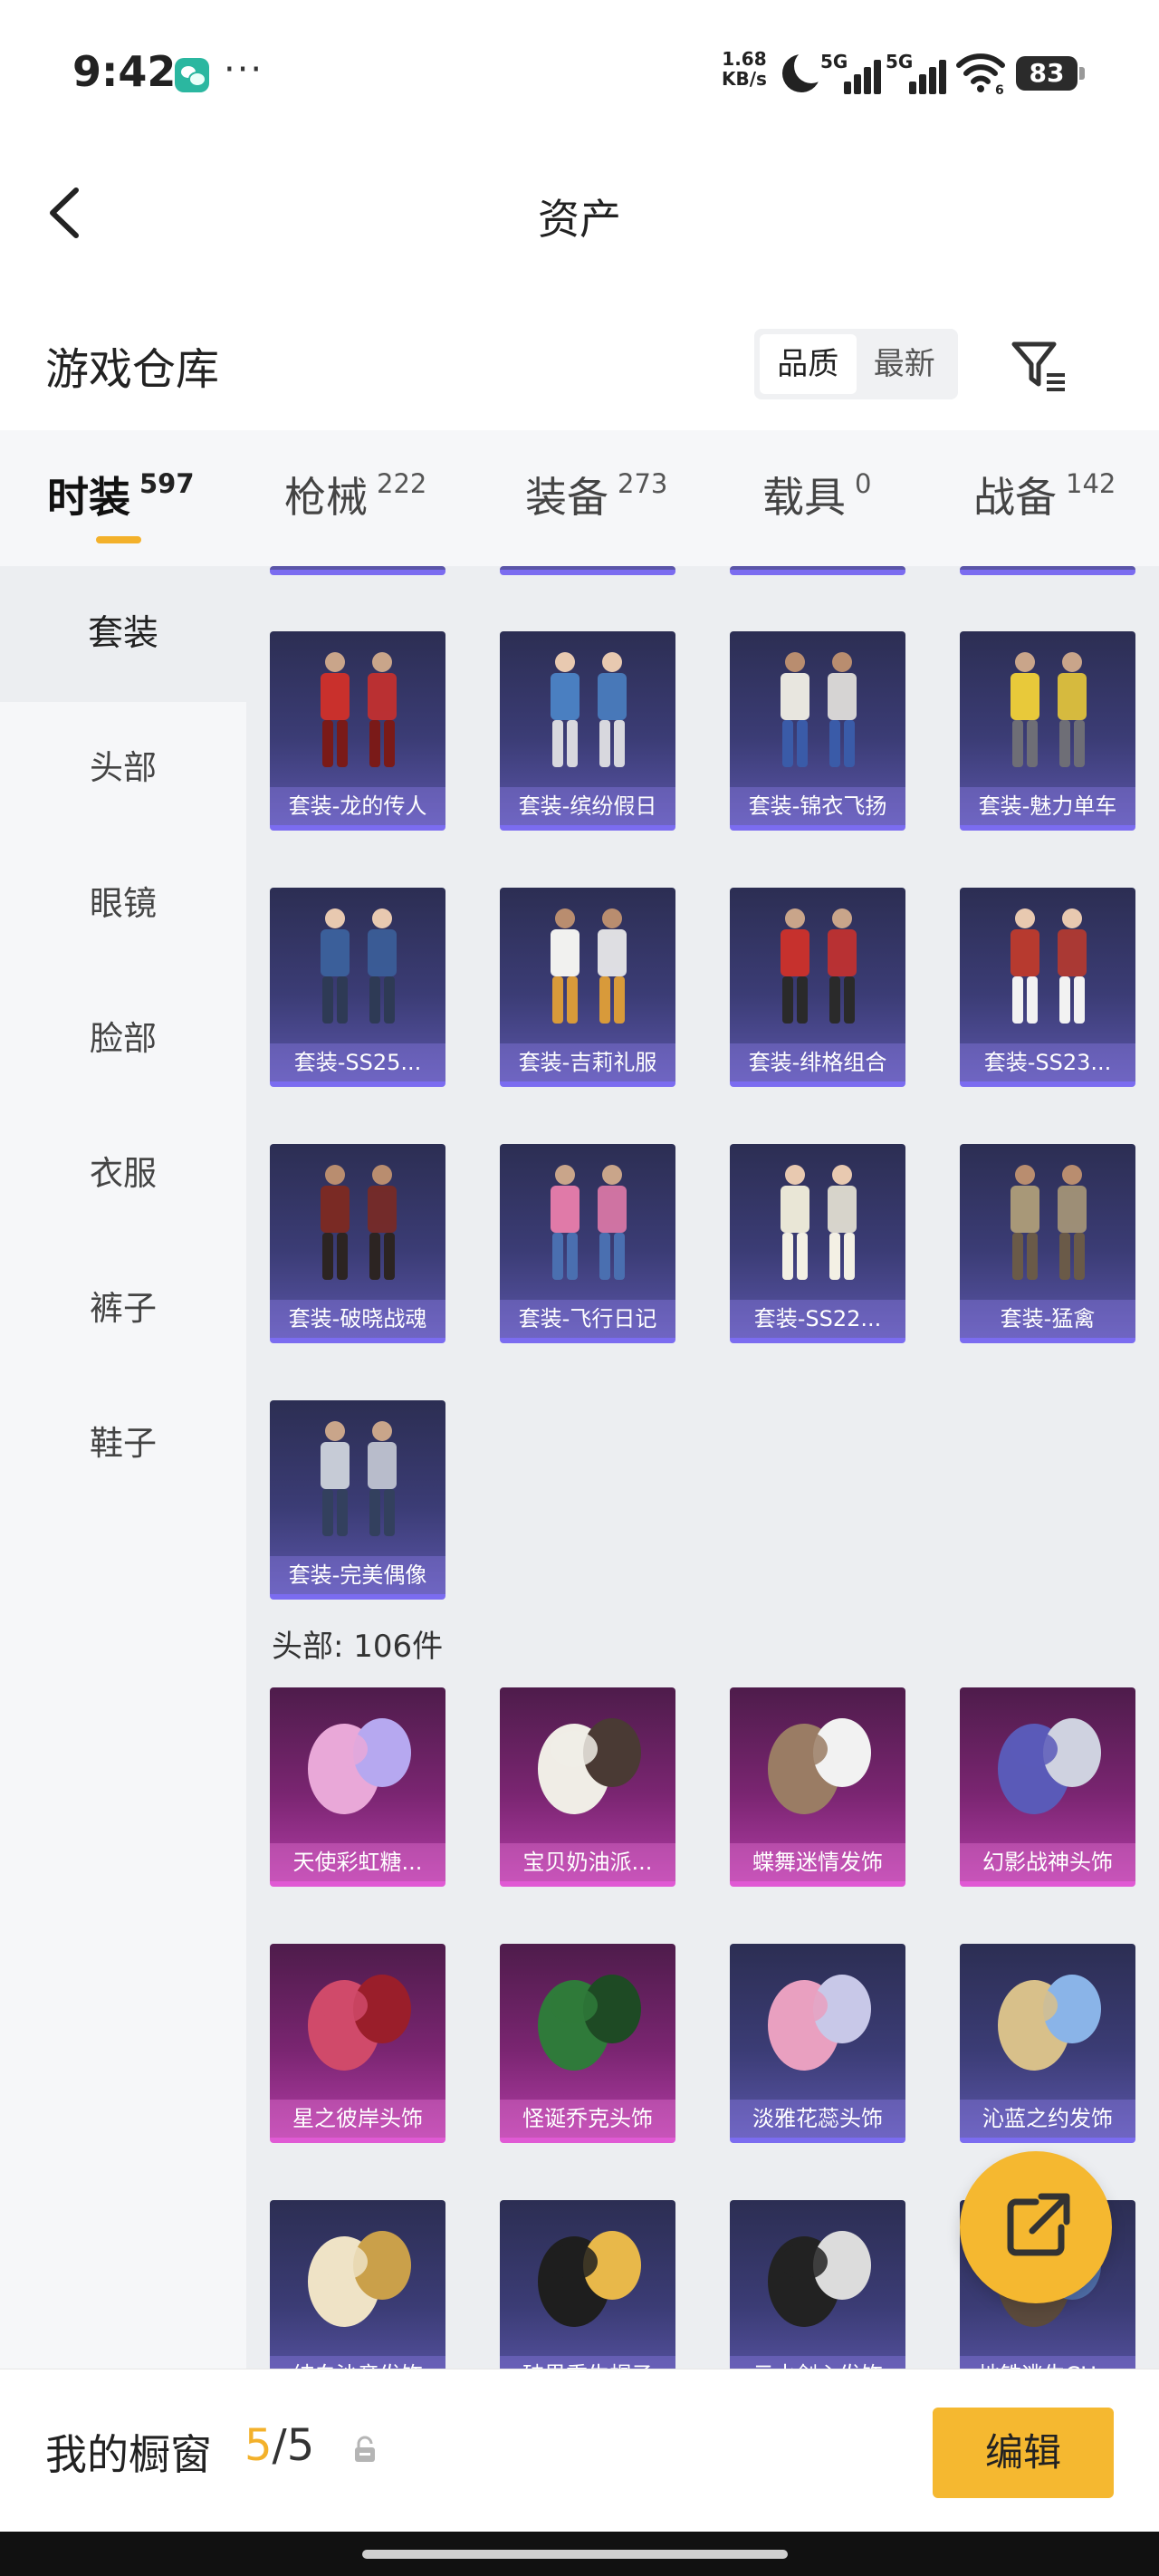 This screenshot has width=1159, height=2576. What do you see at coordinates (1047, 2119) in the screenshot?
I see `item-name: 沁蓝之约发饰` at bounding box center [1047, 2119].